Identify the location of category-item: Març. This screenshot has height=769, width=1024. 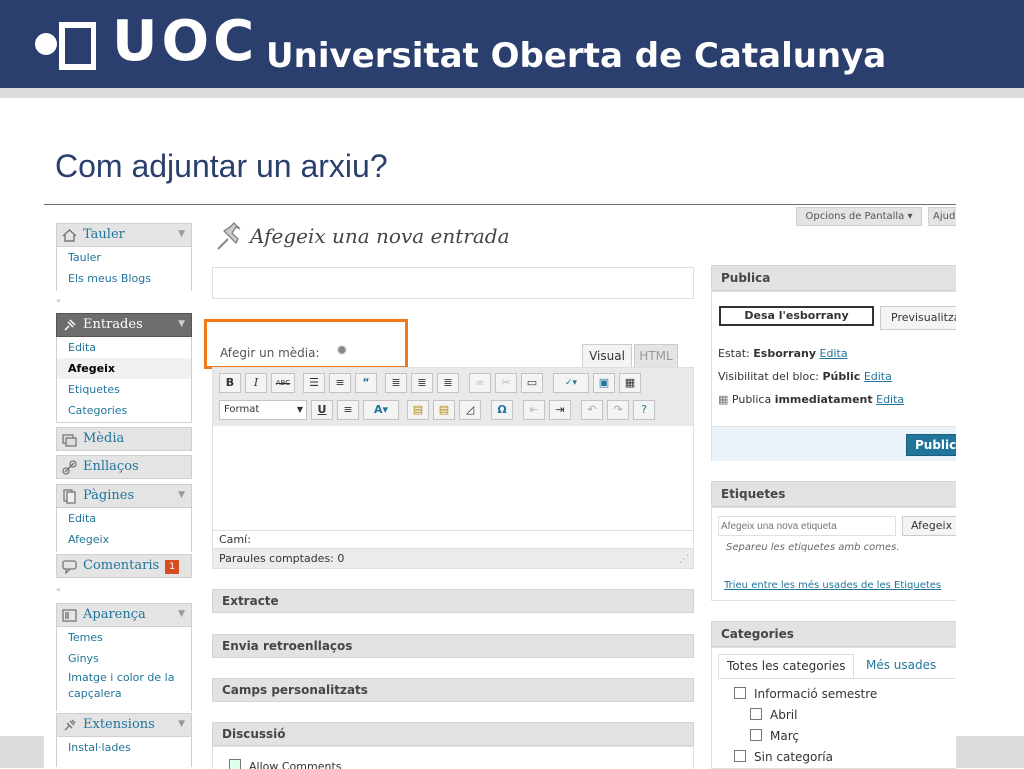
(774, 736).